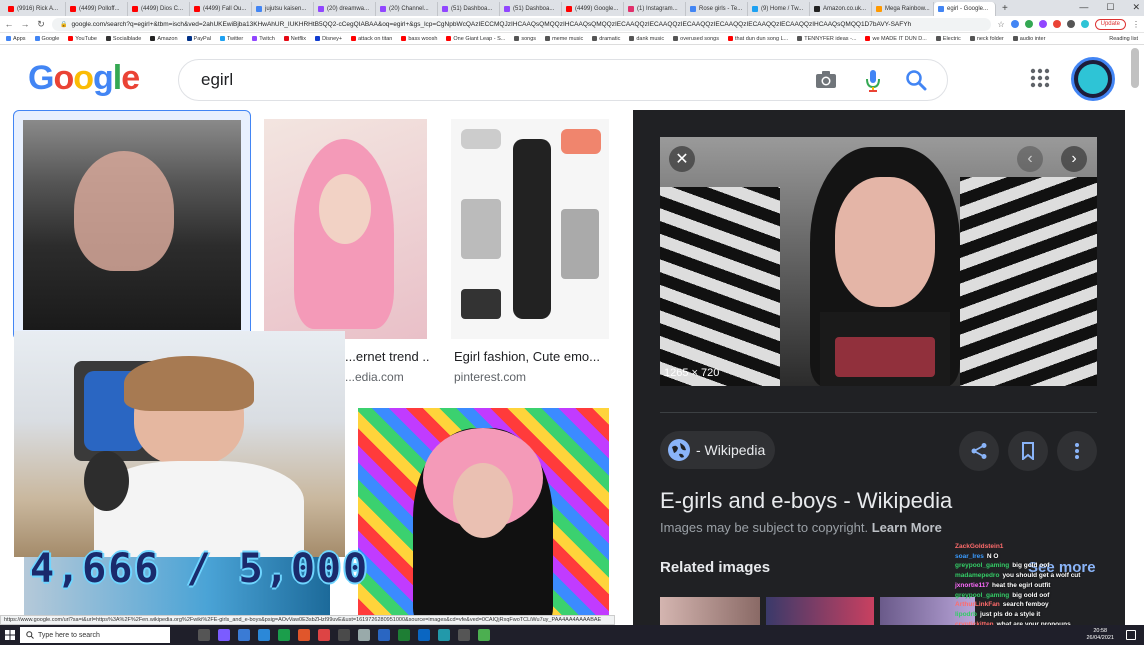 The width and height of the screenshot is (1144, 645). Describe the element at coordinates (25, 24) in the screenshot. I see `forward-icon: →` at that location.